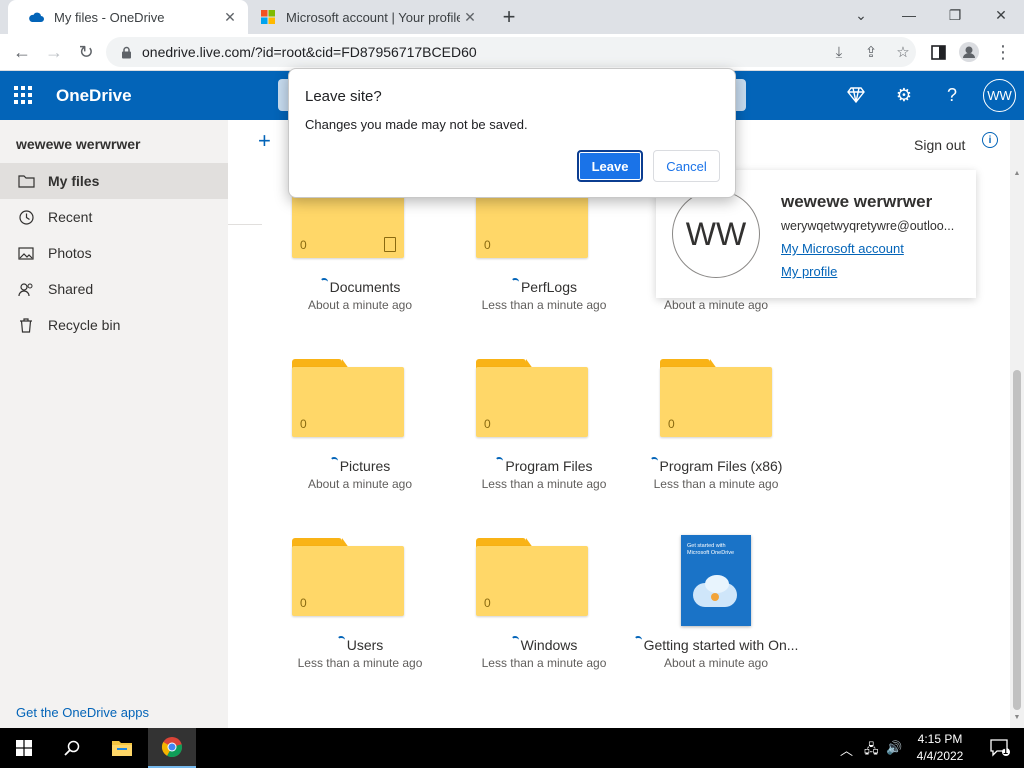  What do you see at coordinates (365, 287) in the screenshot?
I see `file-name: Documents` at bounding box center [365, 287].